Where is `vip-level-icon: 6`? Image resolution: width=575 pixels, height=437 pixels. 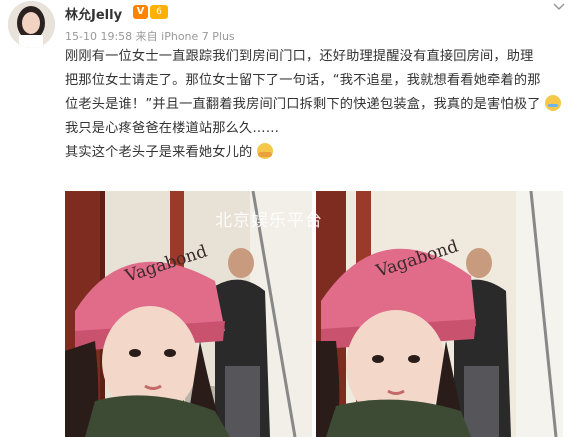
vip-level-icon: 6 is located at coordinates (159, 12).